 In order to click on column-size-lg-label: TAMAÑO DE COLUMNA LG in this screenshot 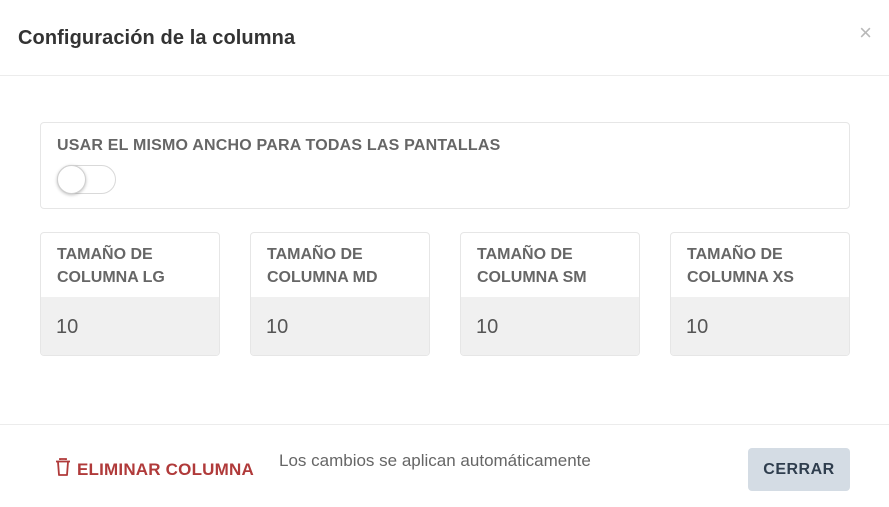, I will do `click(111, 266)`.